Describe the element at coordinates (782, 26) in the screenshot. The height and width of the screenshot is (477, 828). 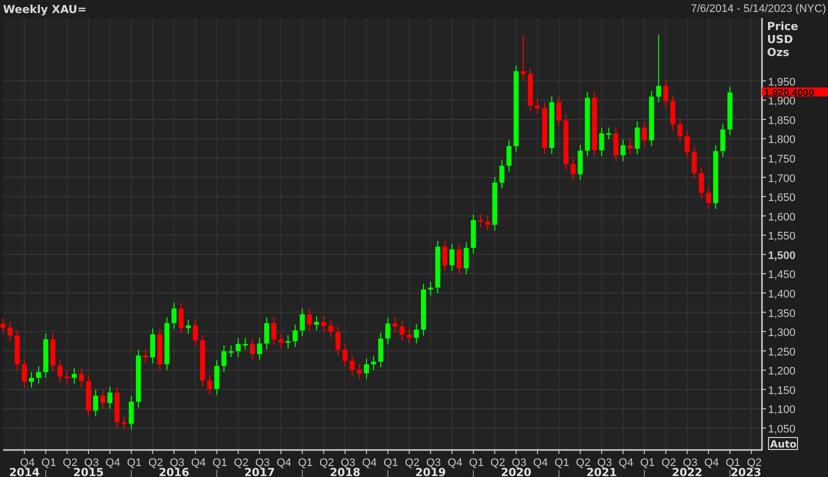
I see `axis-heading: Price` at that location.